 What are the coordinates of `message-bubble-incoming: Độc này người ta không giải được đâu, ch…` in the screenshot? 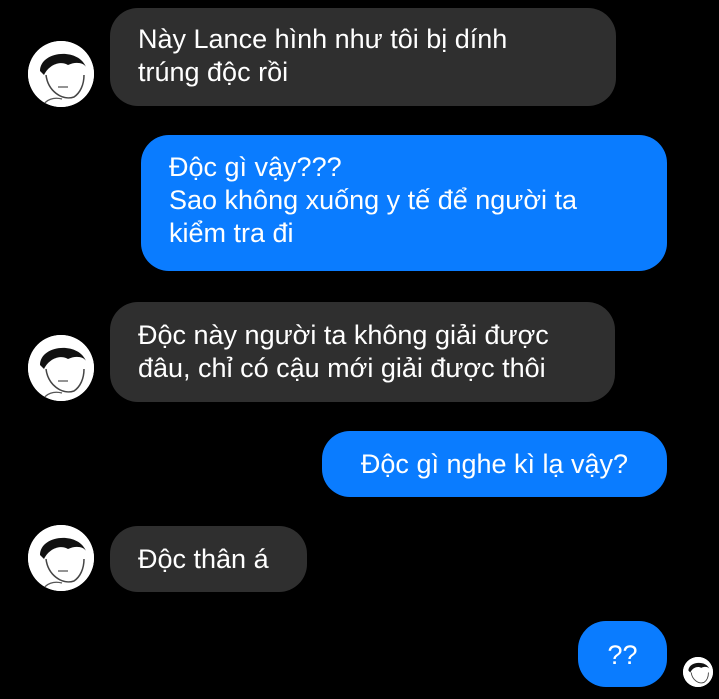 It's located at (362, 352).